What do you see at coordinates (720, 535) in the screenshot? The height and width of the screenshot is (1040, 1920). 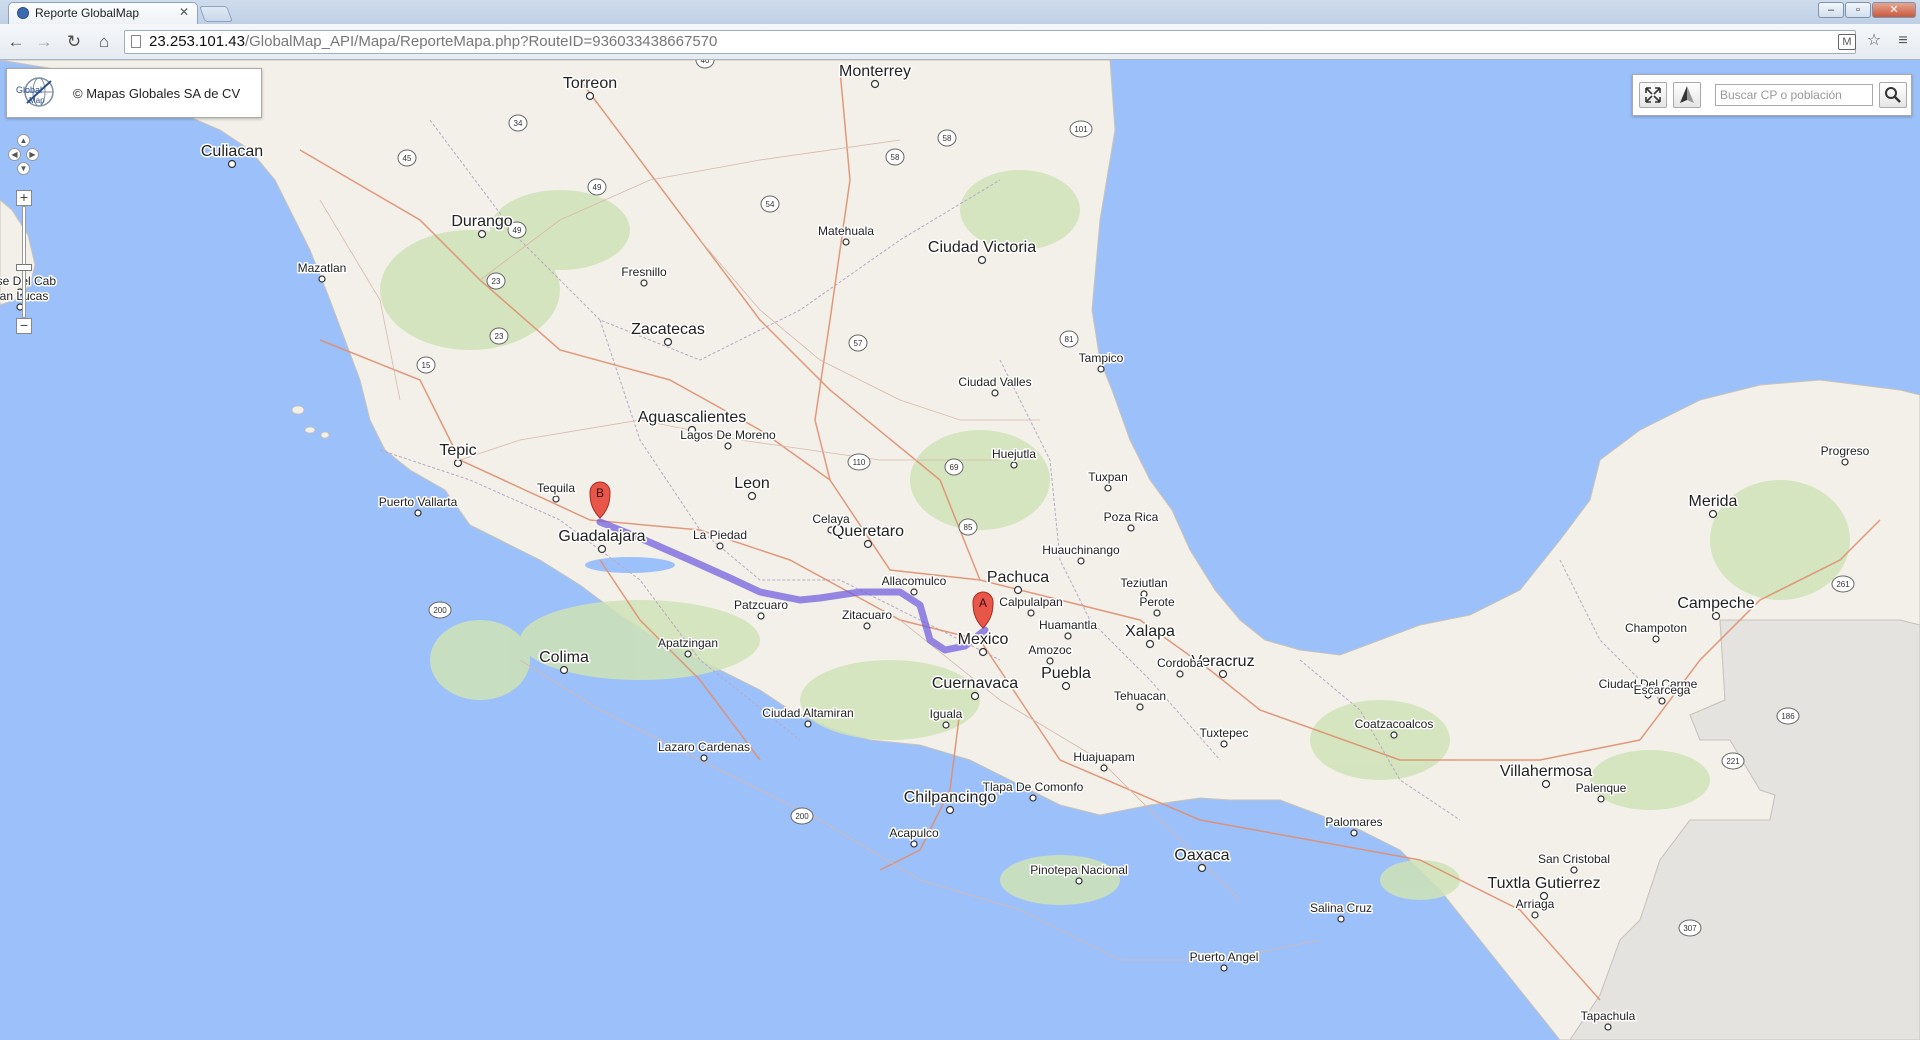 I see `city-label-minor: La Piedad` at bounding box center [720, 535].